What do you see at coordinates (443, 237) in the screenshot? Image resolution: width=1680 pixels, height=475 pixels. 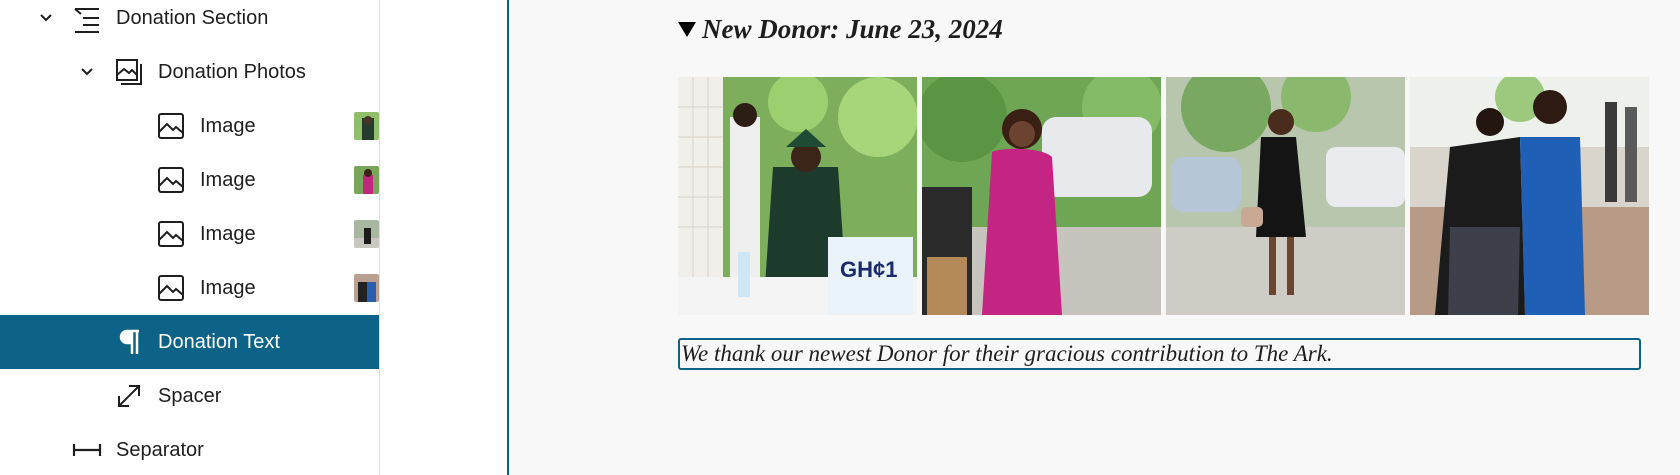 I see `panel-gutter` at bounding box center [443, 237].